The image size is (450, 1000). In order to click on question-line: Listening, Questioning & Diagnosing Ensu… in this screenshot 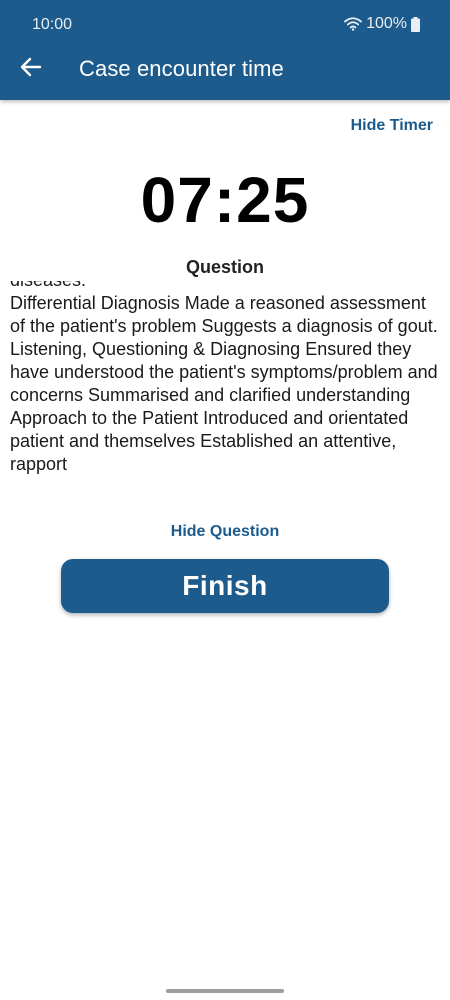, I will do `click(224, 372)`.